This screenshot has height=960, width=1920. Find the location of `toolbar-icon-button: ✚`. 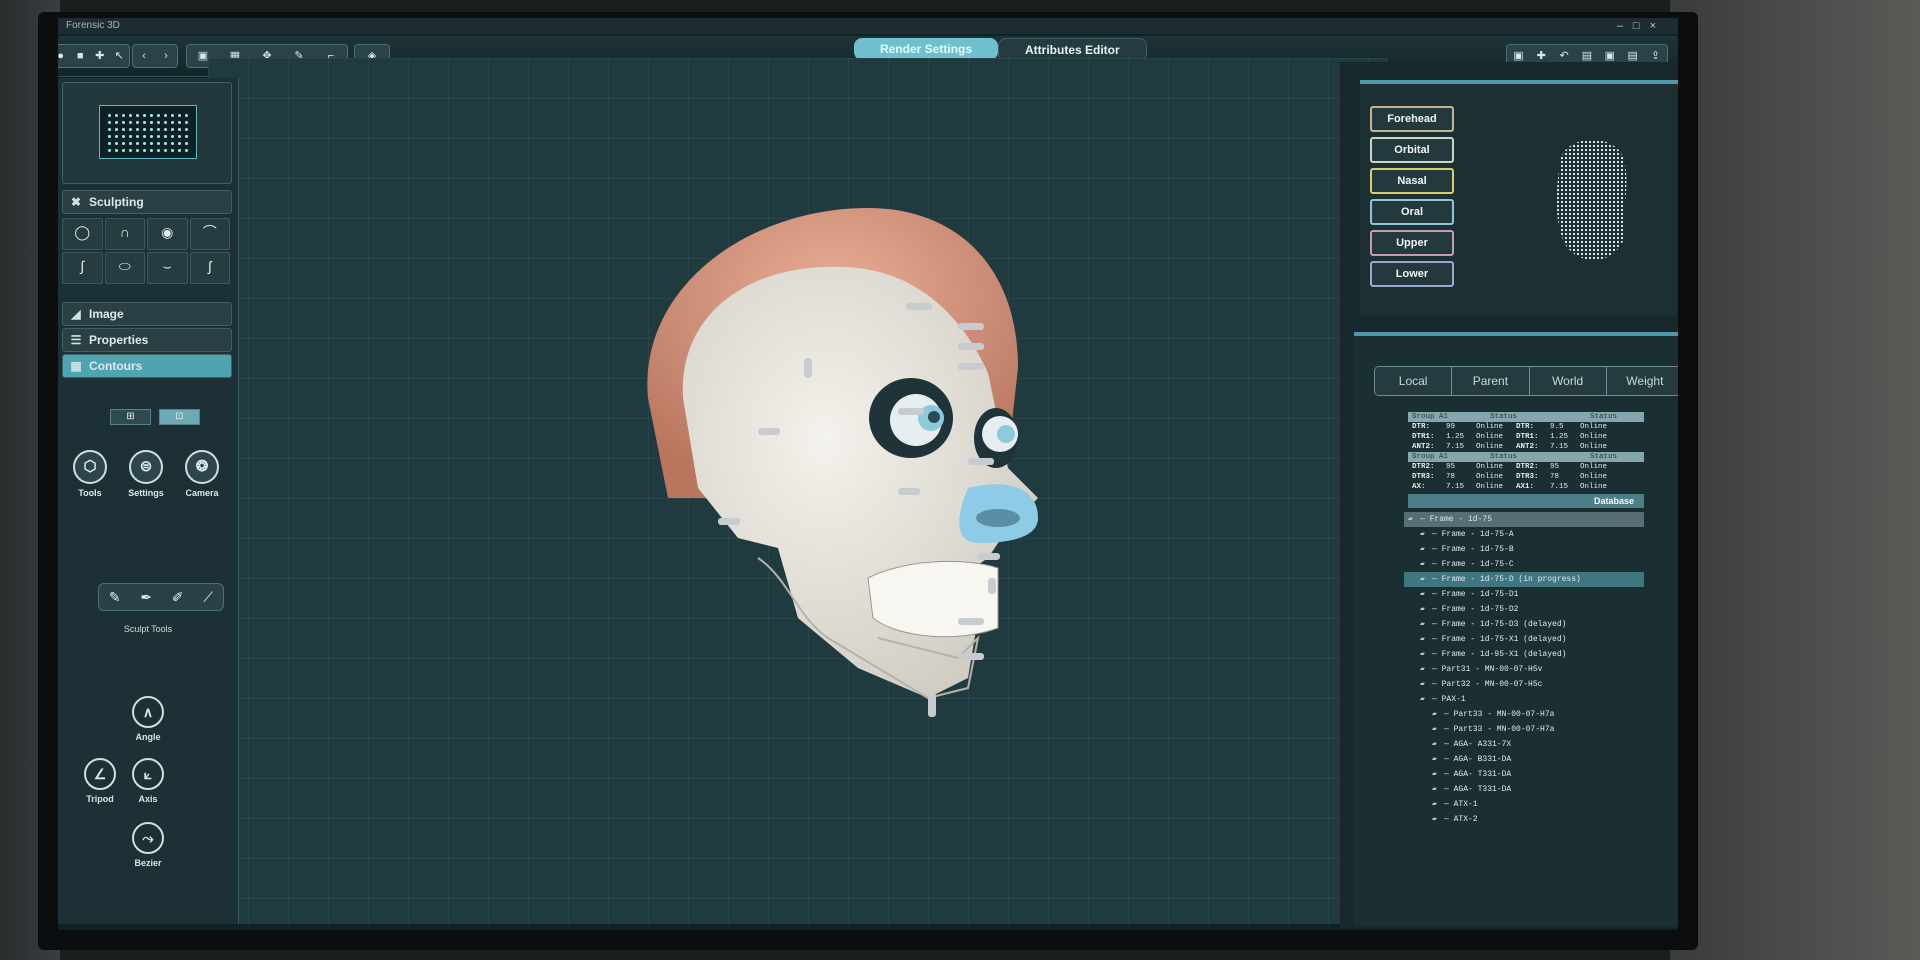

toolbar-icon-button: ✚ is located at coordinates (100, 56).